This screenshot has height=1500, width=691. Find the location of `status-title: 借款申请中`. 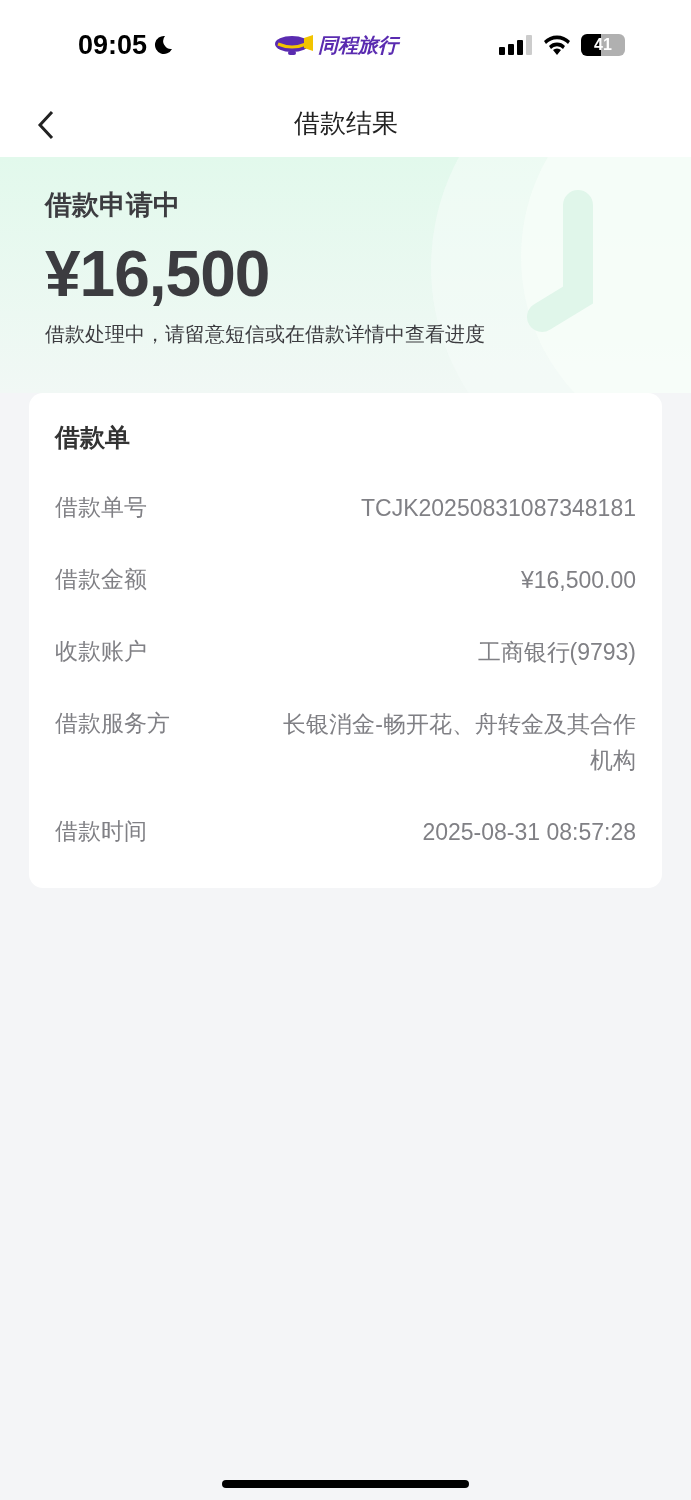

status-title: 借款申请中 is located at coordinates (113, 205).